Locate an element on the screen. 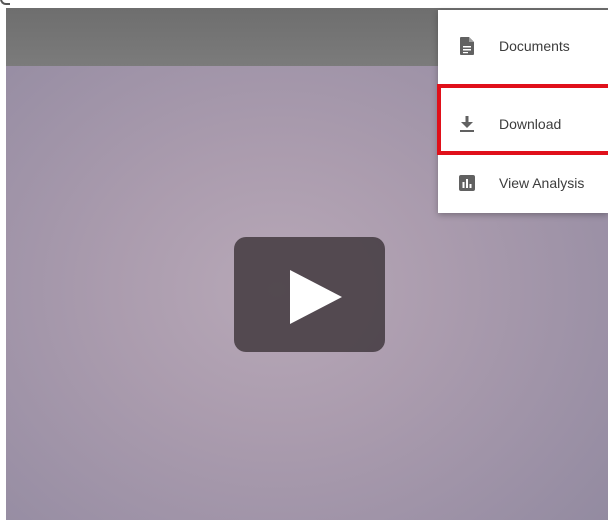 Image resolution: width=608 pixels, height=520 pixels. menu-divider is located at coordinates (523, 85).